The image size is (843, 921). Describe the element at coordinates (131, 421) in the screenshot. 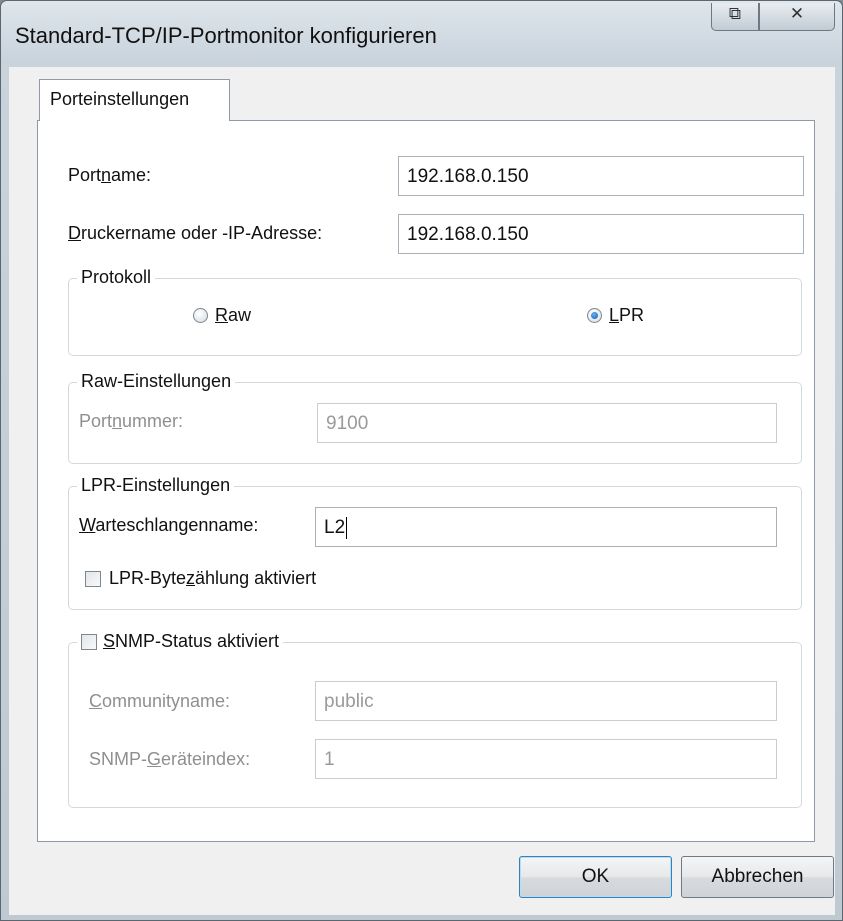

I see `port-number-label: Portnummer:` at that location.